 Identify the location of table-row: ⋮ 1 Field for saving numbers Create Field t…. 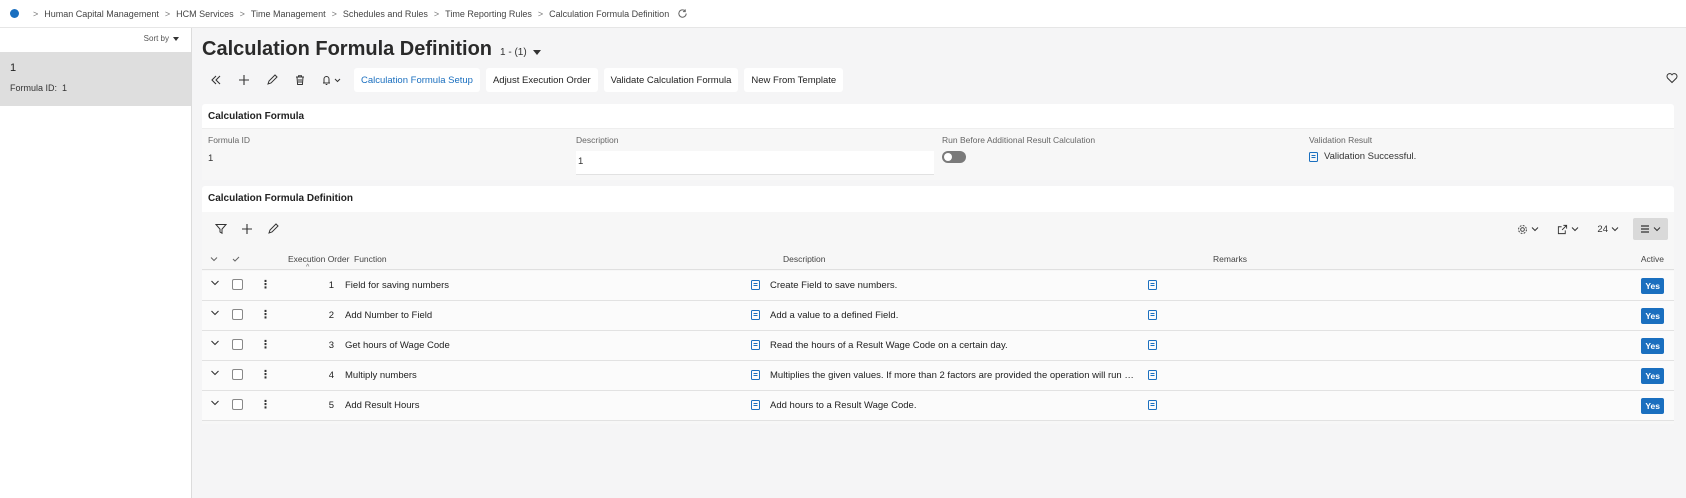
(938, 286).